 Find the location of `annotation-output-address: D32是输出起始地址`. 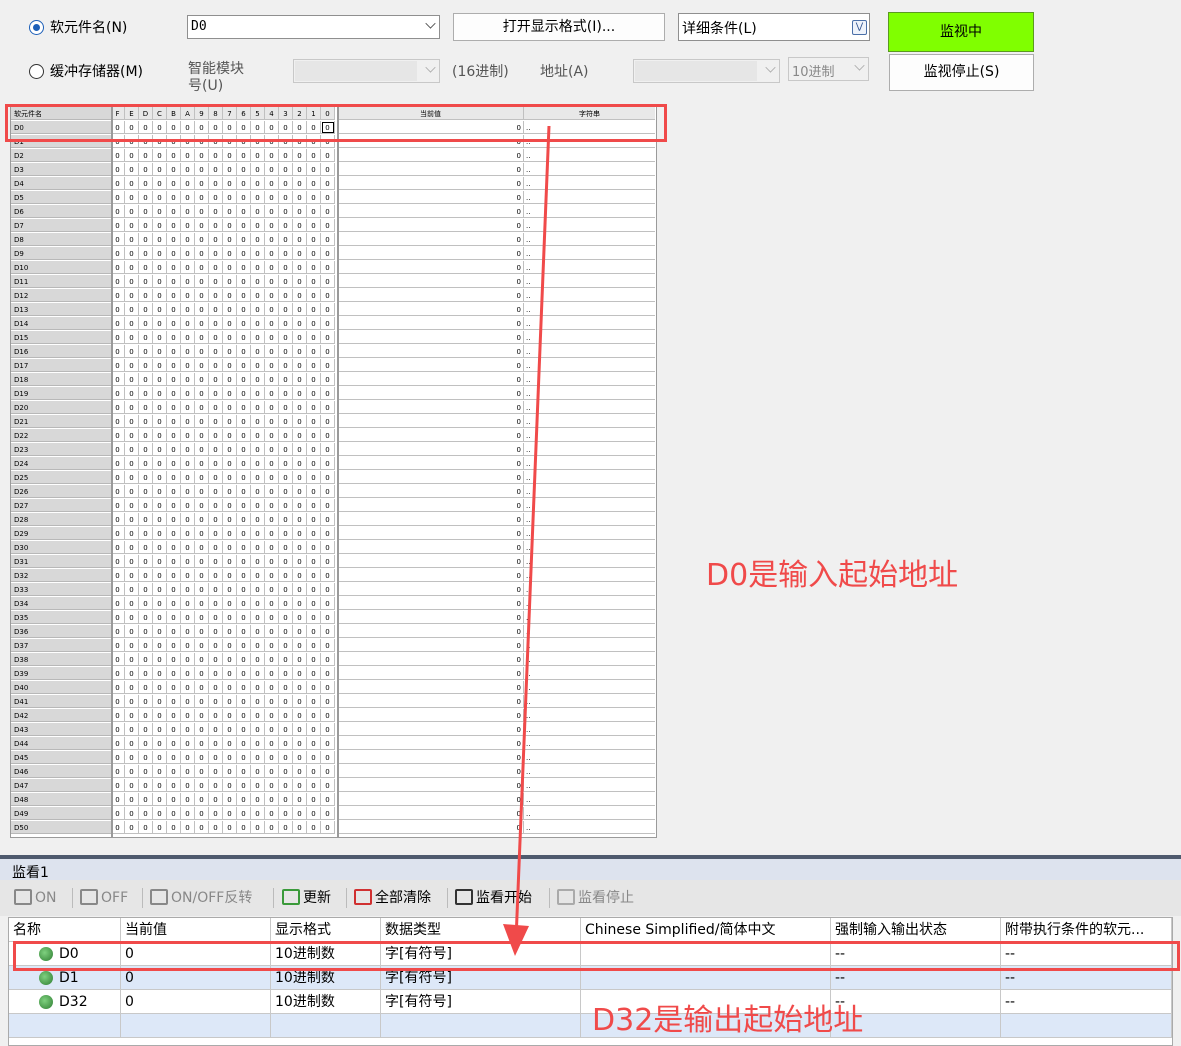

annotation-output-address: D32是输出起始地址 is located at coordinates (728, 1020).